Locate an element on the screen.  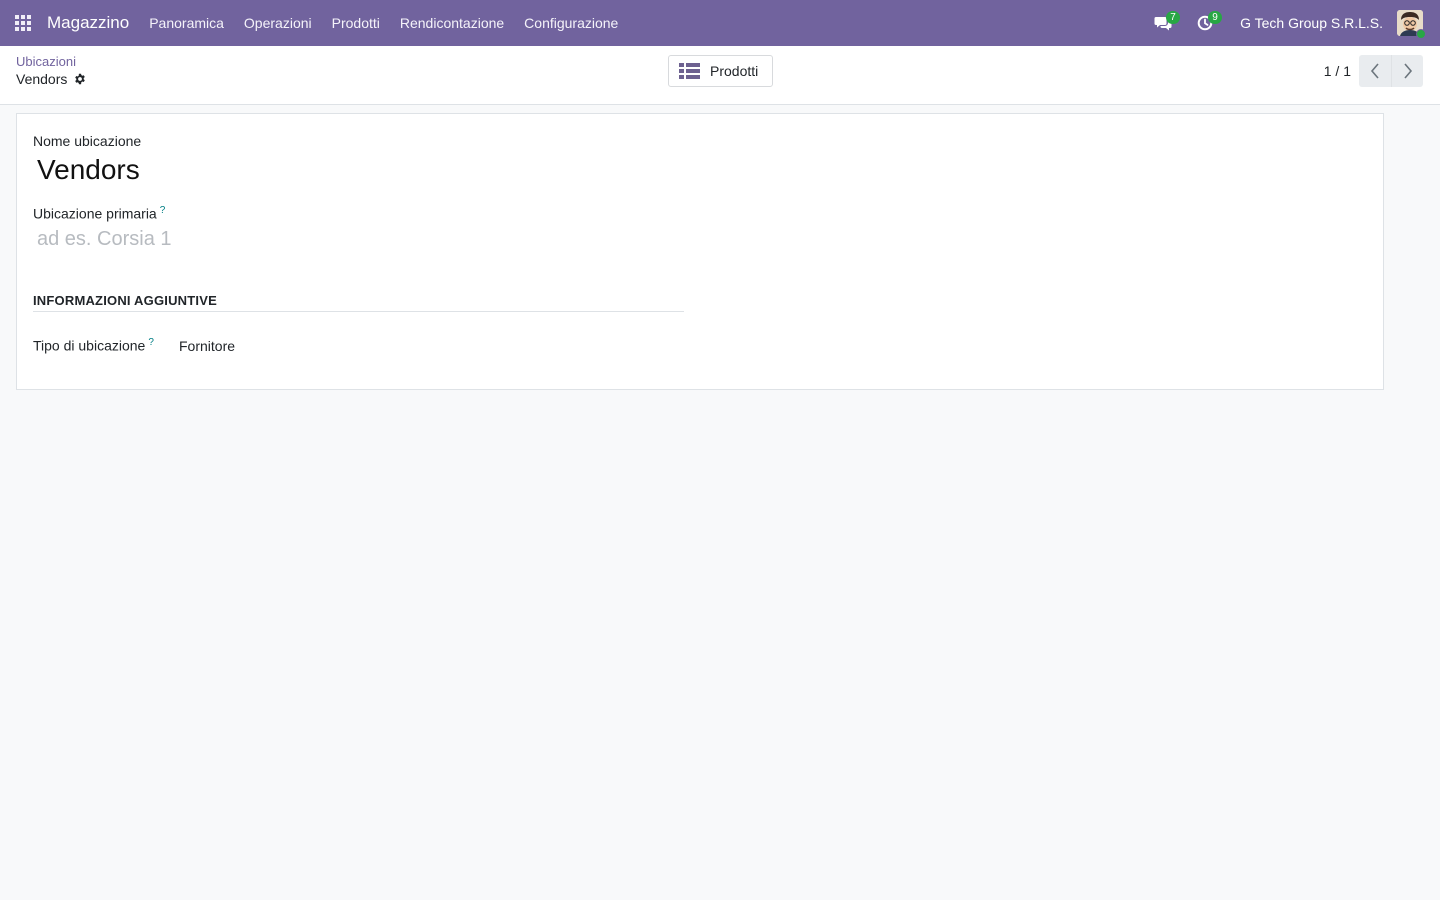
products-smart-button-label: Prodotti is located at coordinates (734, 71).